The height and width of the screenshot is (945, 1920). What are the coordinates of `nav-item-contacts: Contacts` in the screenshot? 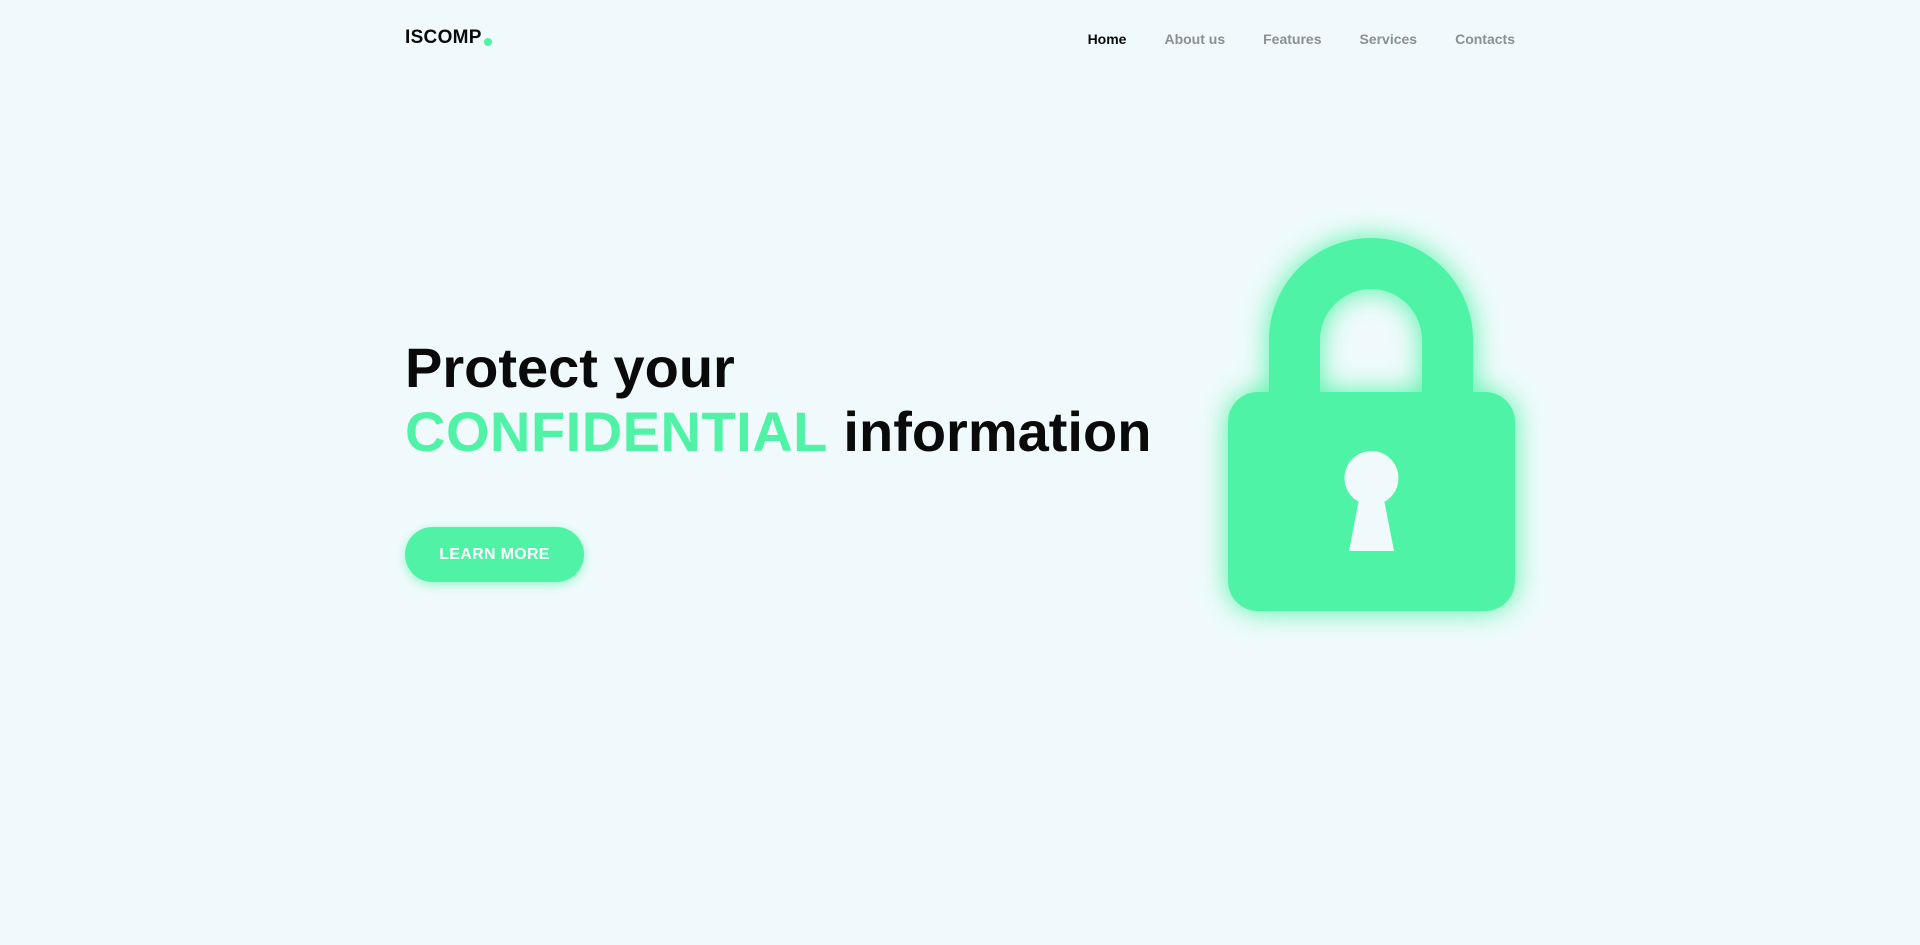 It's located at (1485, 39).